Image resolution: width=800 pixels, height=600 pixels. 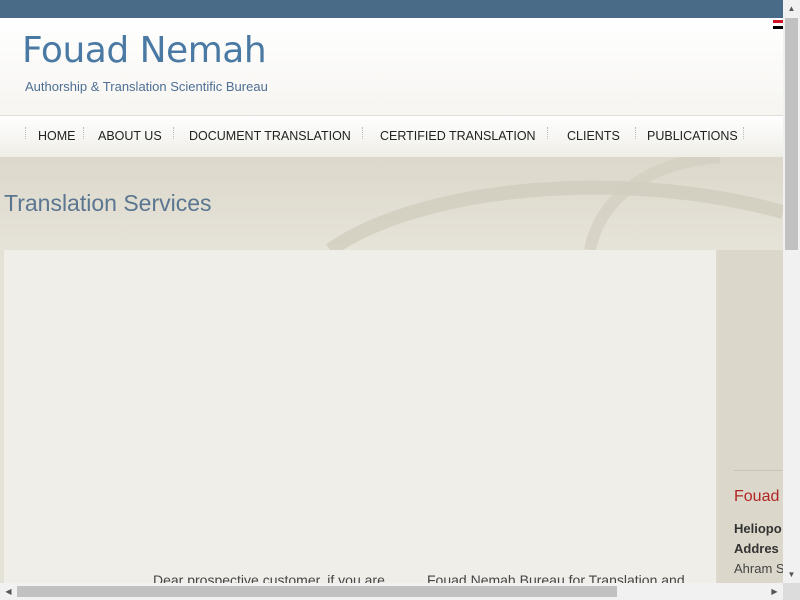 I want to click on egypt-flag-icon, so click(x=778, y=24).